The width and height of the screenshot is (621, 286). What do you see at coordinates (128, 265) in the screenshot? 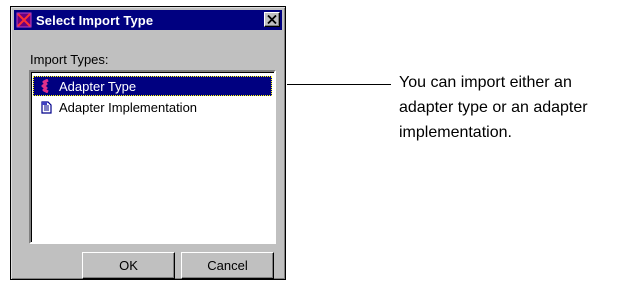
I see `ok-button: OK` at bounding box center [128, 265].